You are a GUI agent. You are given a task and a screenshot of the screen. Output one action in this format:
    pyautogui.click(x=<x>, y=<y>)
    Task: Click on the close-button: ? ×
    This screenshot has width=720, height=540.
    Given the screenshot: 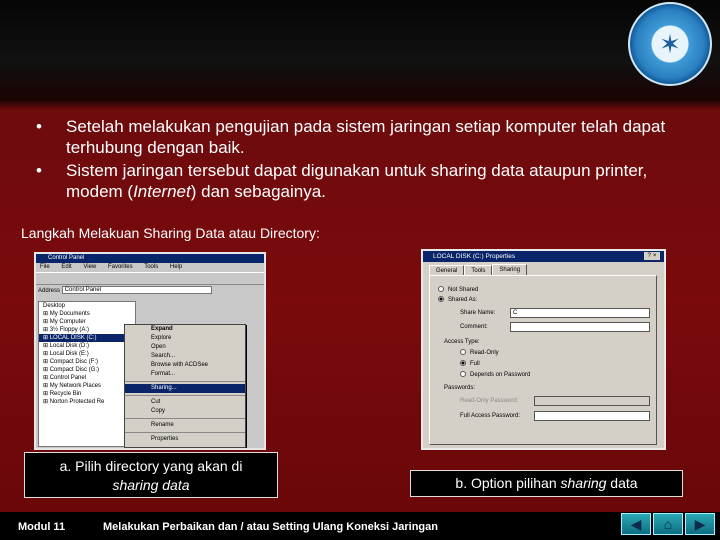 What is the action you would take?
    pyautogui.click(x=652, y=256)
    